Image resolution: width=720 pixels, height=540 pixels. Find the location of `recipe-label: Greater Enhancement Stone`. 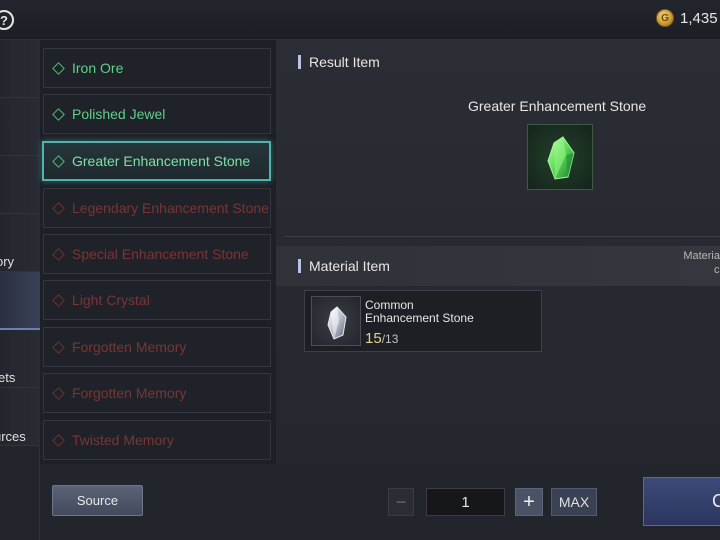

recipe-label: Greater Enhancement Stone is located at coordinates (161, 161).